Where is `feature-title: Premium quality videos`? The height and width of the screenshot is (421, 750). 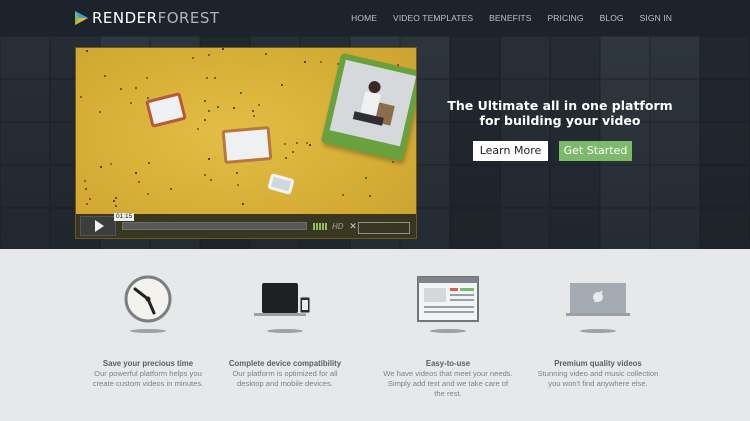
feature-title: Premium quality videos is located at coordinates (598, 363).